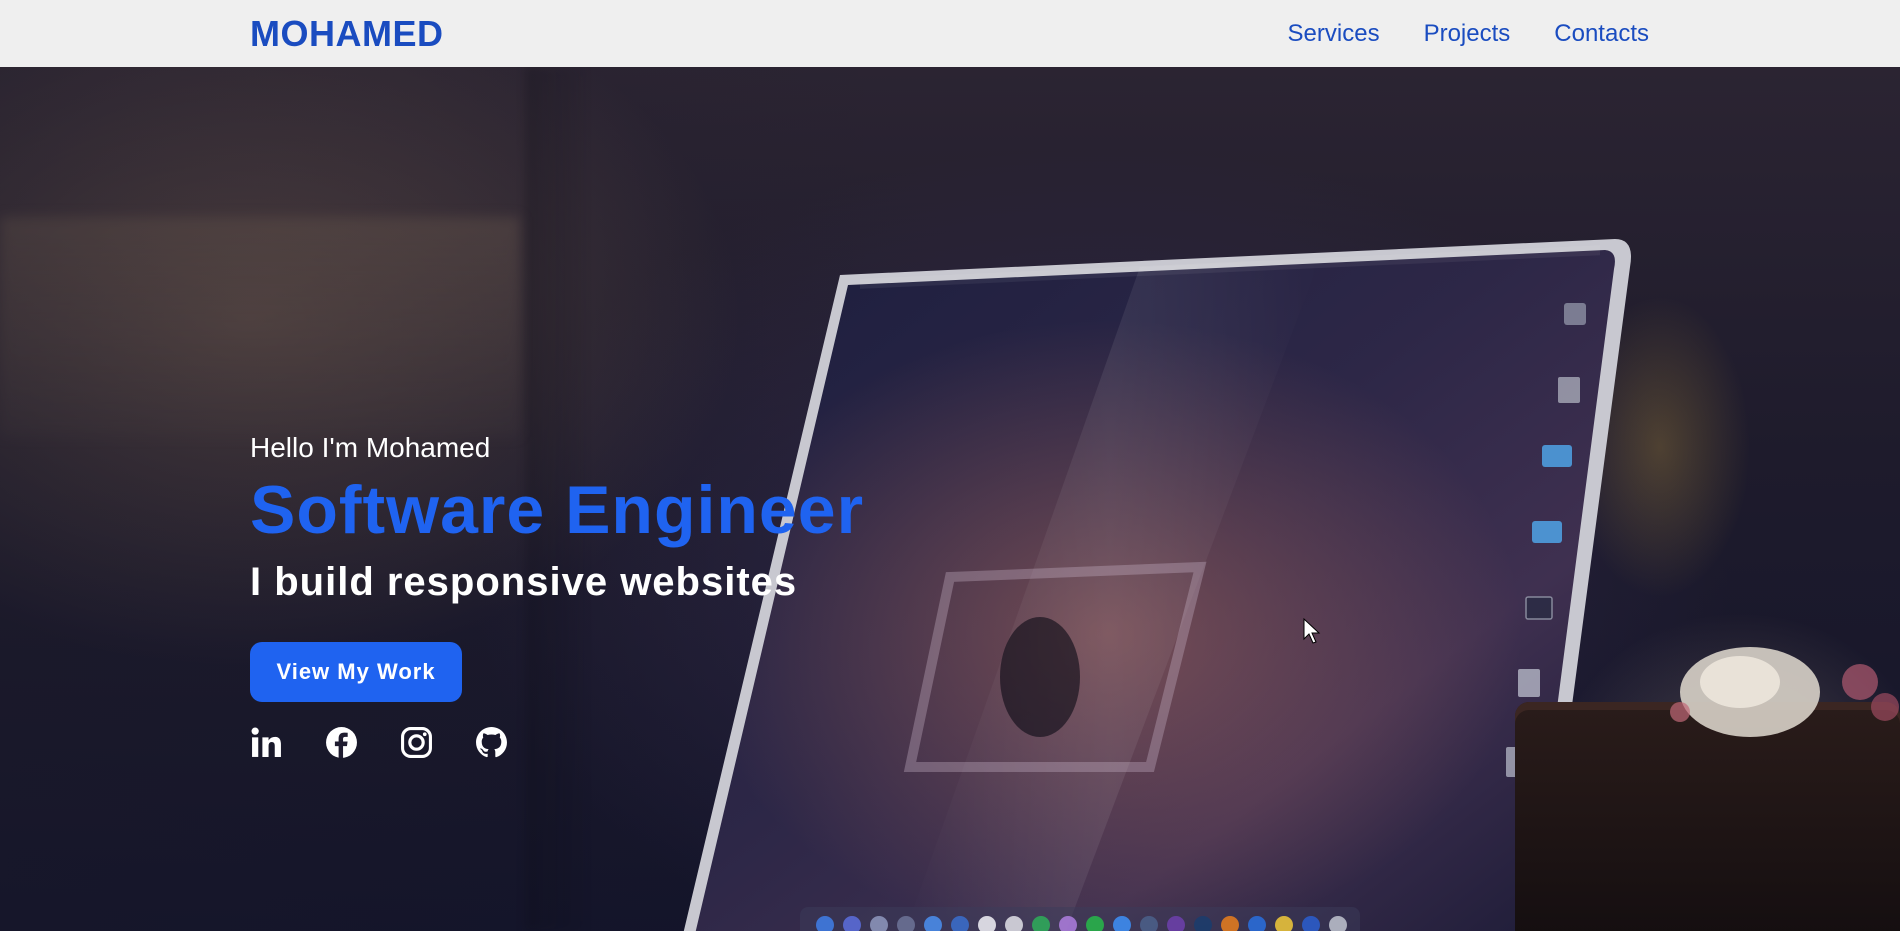 This screenshot has width=1900, height=931. I want to click on linkedin-icon, so click(266, 742).